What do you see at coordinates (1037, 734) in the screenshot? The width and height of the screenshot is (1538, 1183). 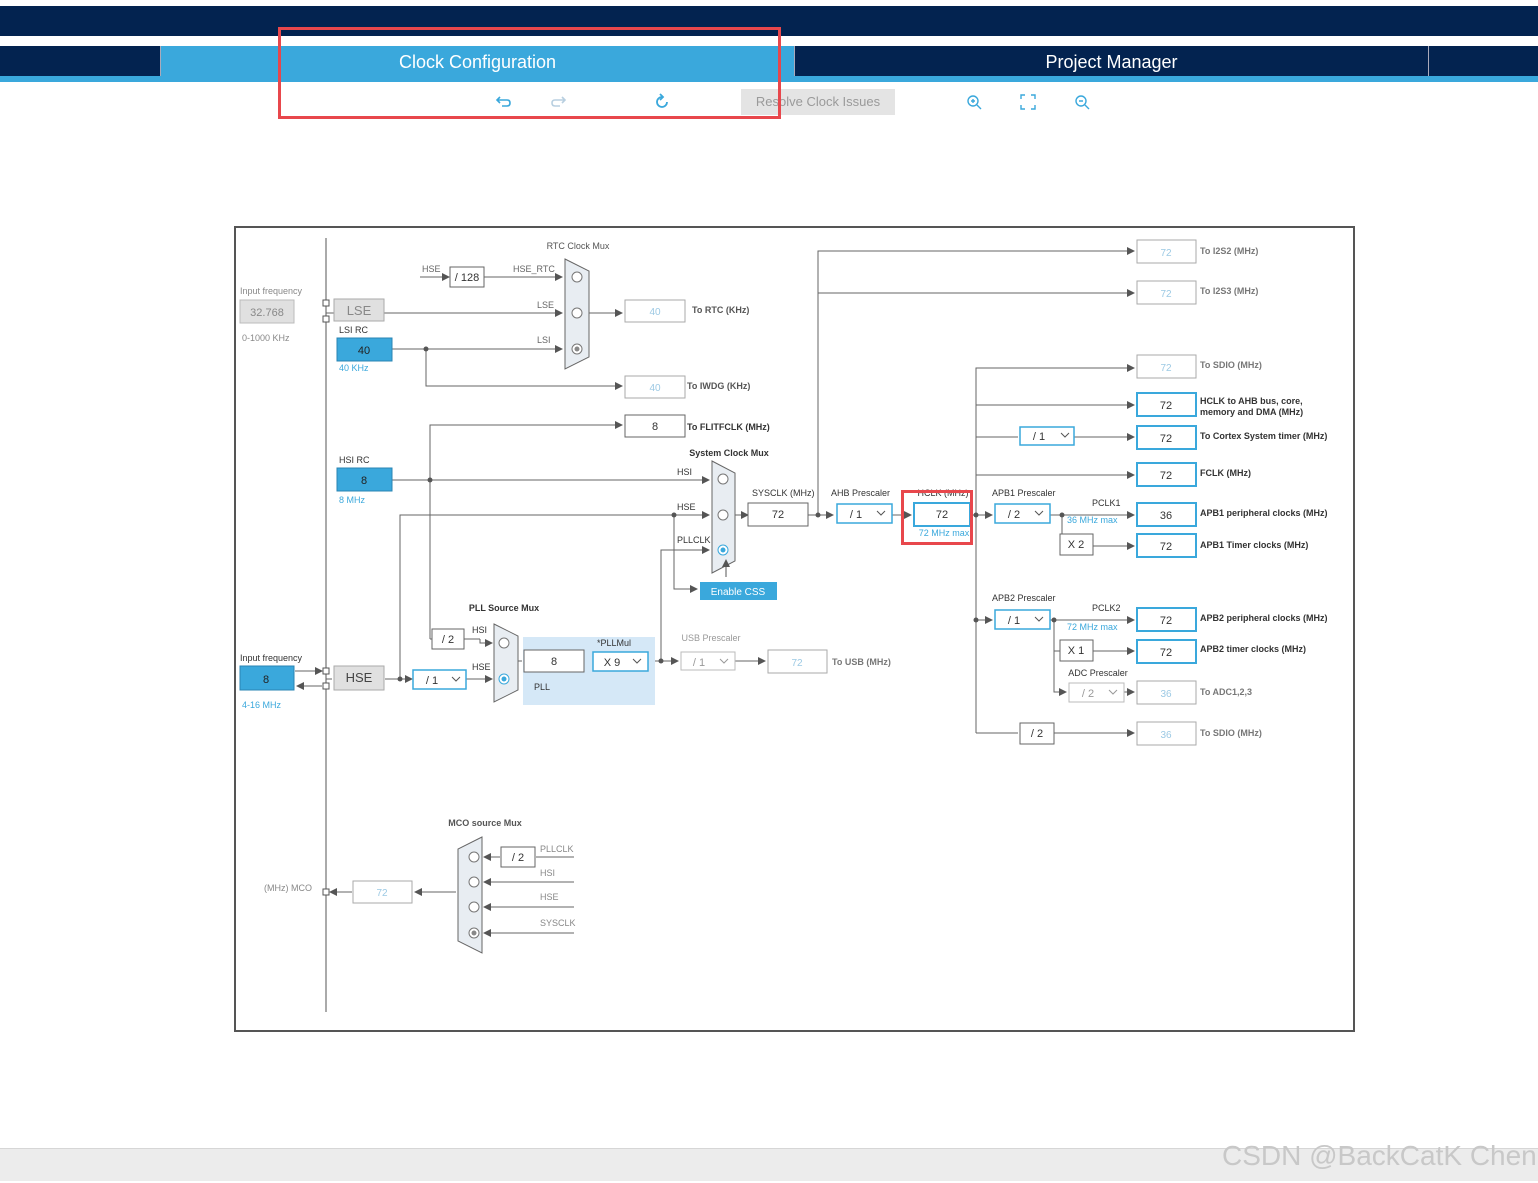 I see `sdio2-divider-value: / 2` at bounding box center [1037, 734].